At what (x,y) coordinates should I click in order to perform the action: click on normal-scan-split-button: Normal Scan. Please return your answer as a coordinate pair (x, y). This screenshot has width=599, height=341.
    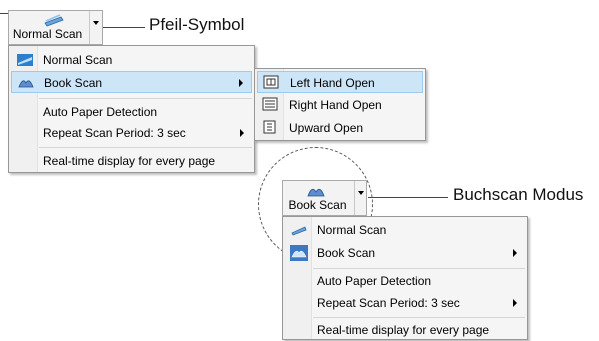
    Looking at the image, I should click on (55, 27).